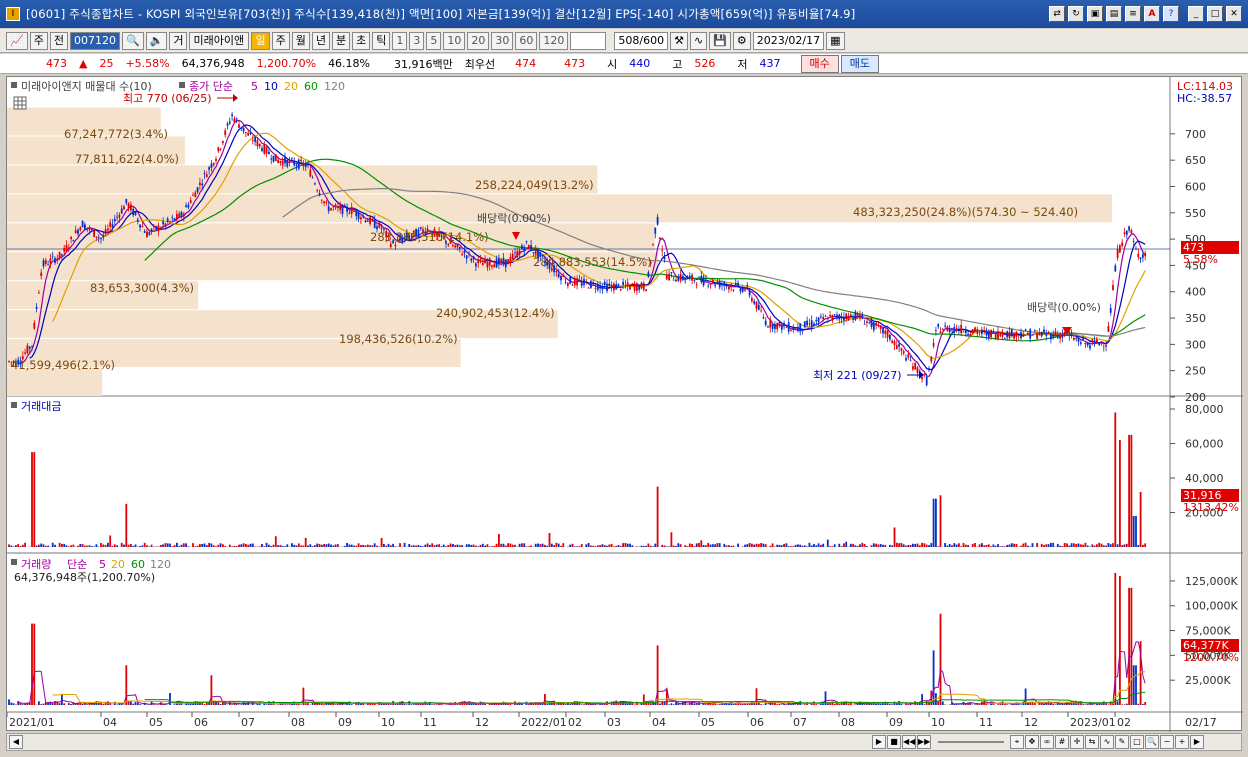 This screenshot has width=1248, height=757. I want to click on link-icon: ∞, so click(1047, 742).